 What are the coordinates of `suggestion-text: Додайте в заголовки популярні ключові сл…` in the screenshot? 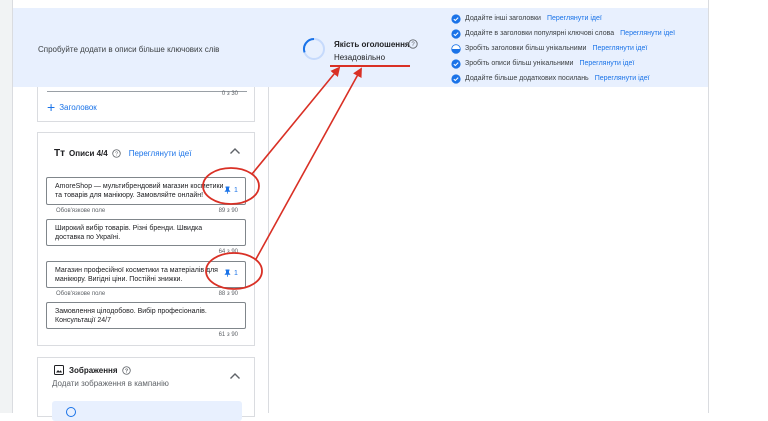 It's located at (540, 33).